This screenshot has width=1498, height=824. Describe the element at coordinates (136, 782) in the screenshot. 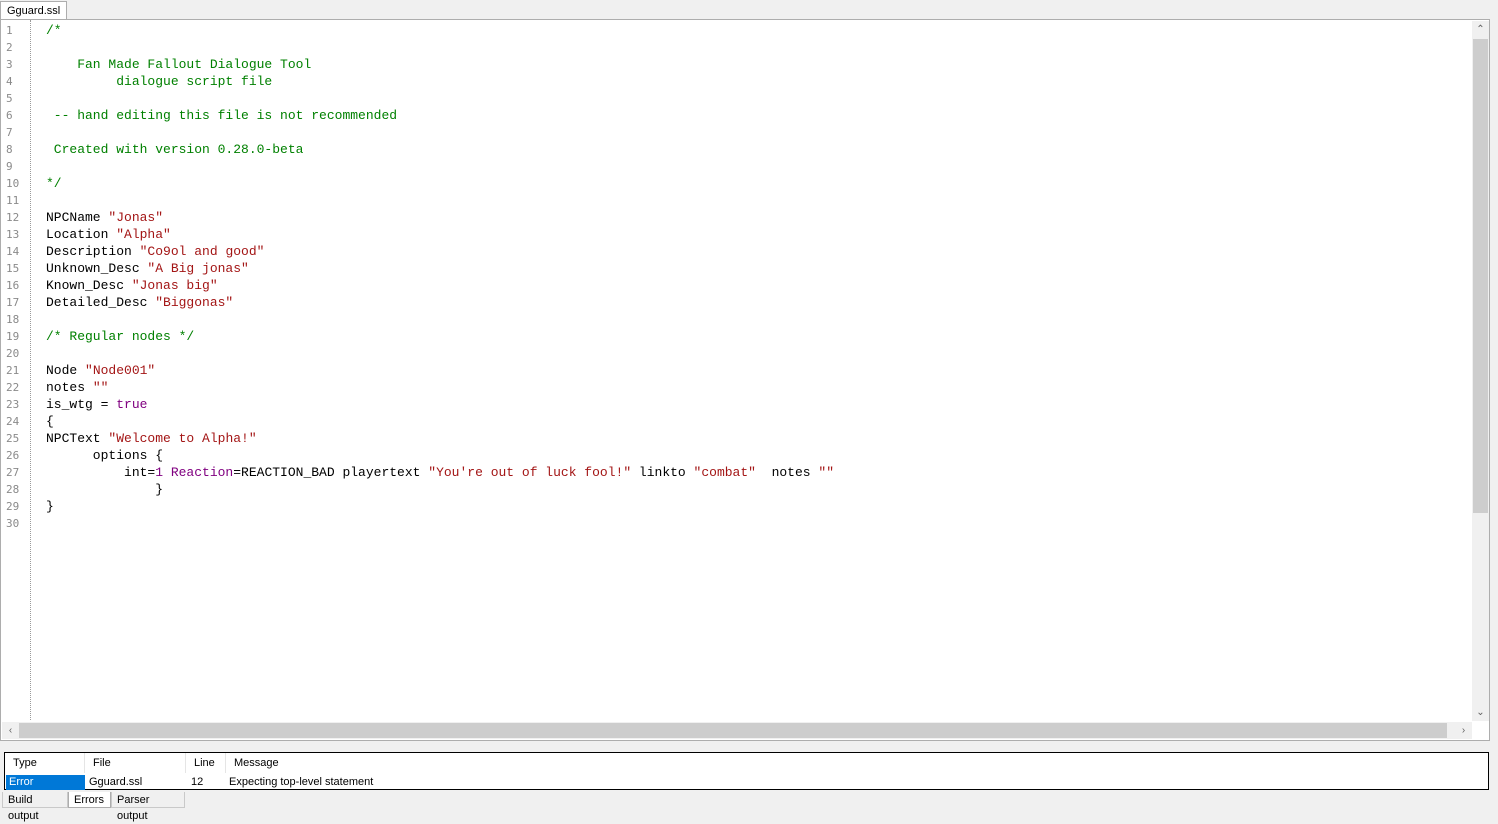

I see `error-file-cell: Gguard.ssl` at that location.